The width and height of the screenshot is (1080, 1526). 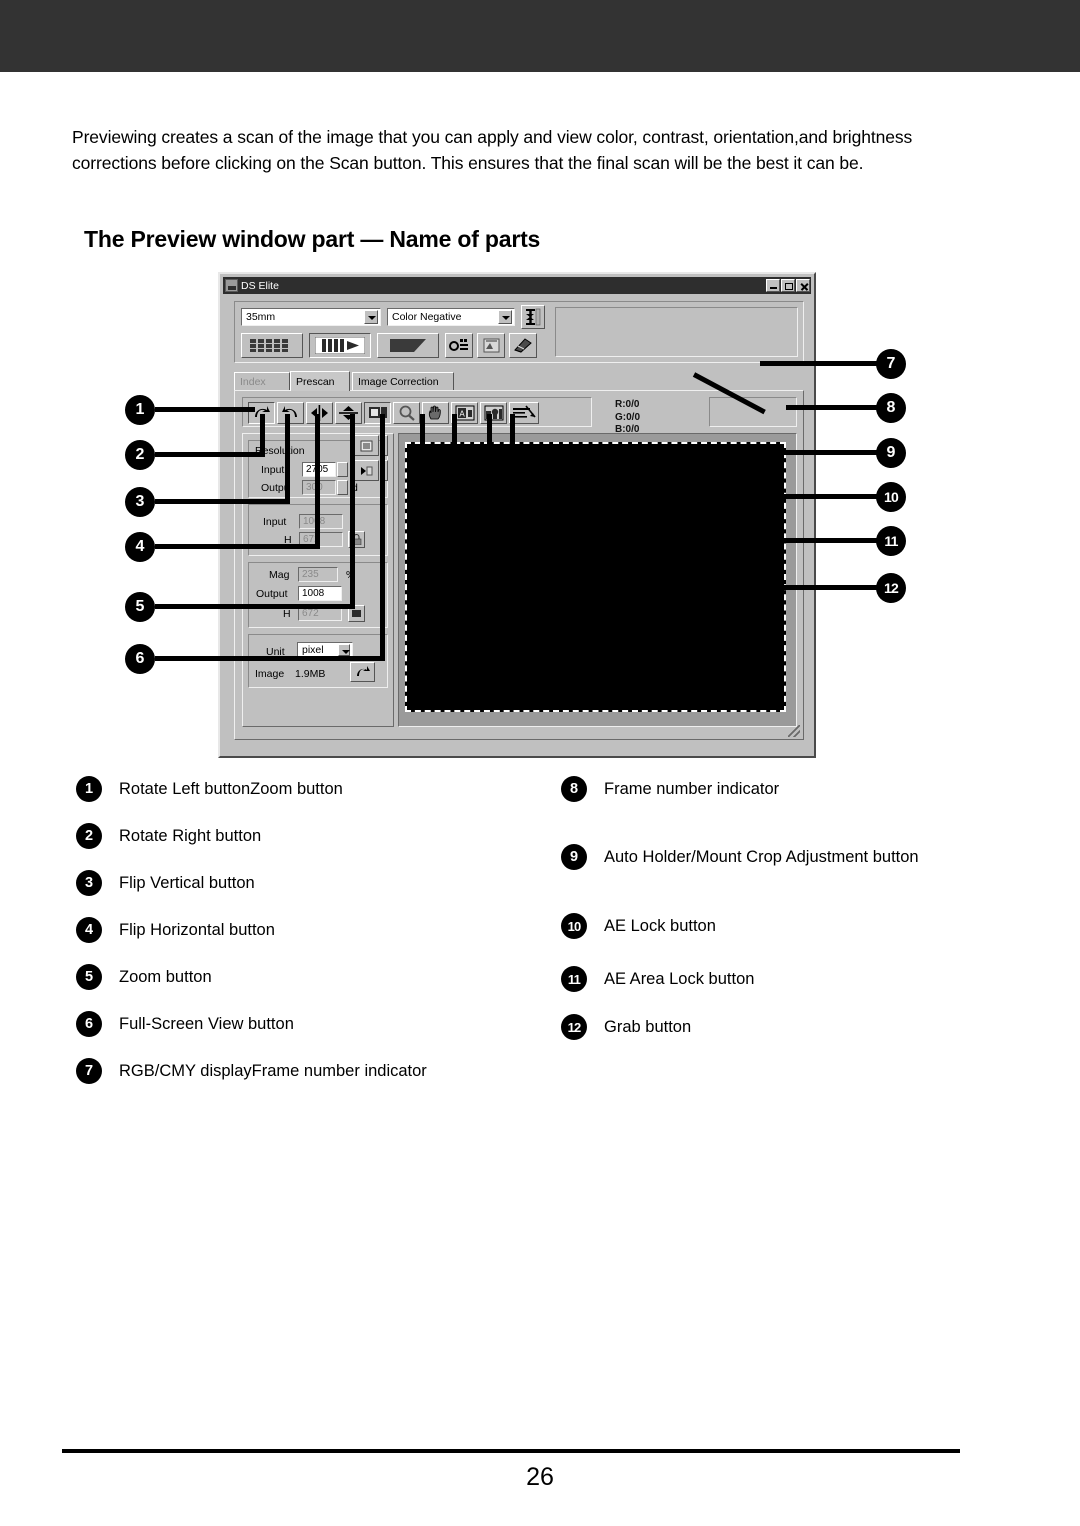 What do you see at coordinates (398, 381) in the screenshot?
I see `tab-image-correction-label: Image Correction` at bounding box center [398, 381].